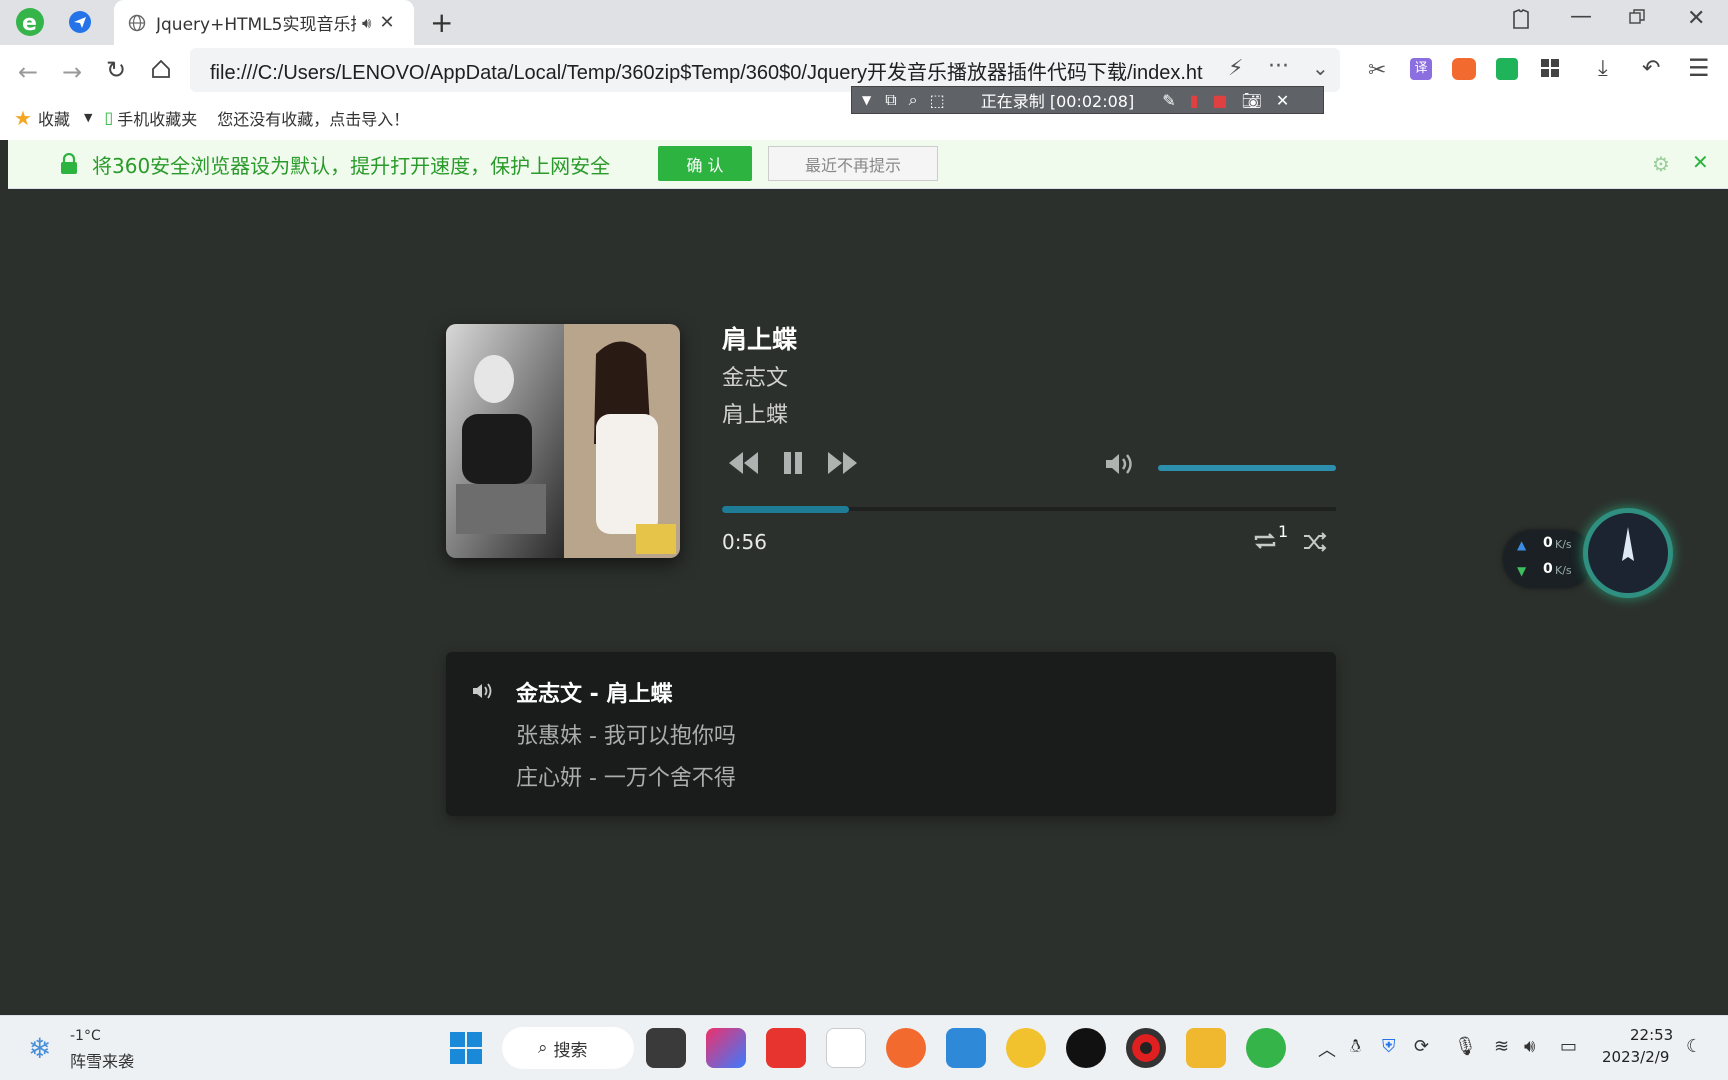 The image size is (1728, 1080). I want to click on playlist-item: 金志文 - 肩上蝶, so click(594, 692).